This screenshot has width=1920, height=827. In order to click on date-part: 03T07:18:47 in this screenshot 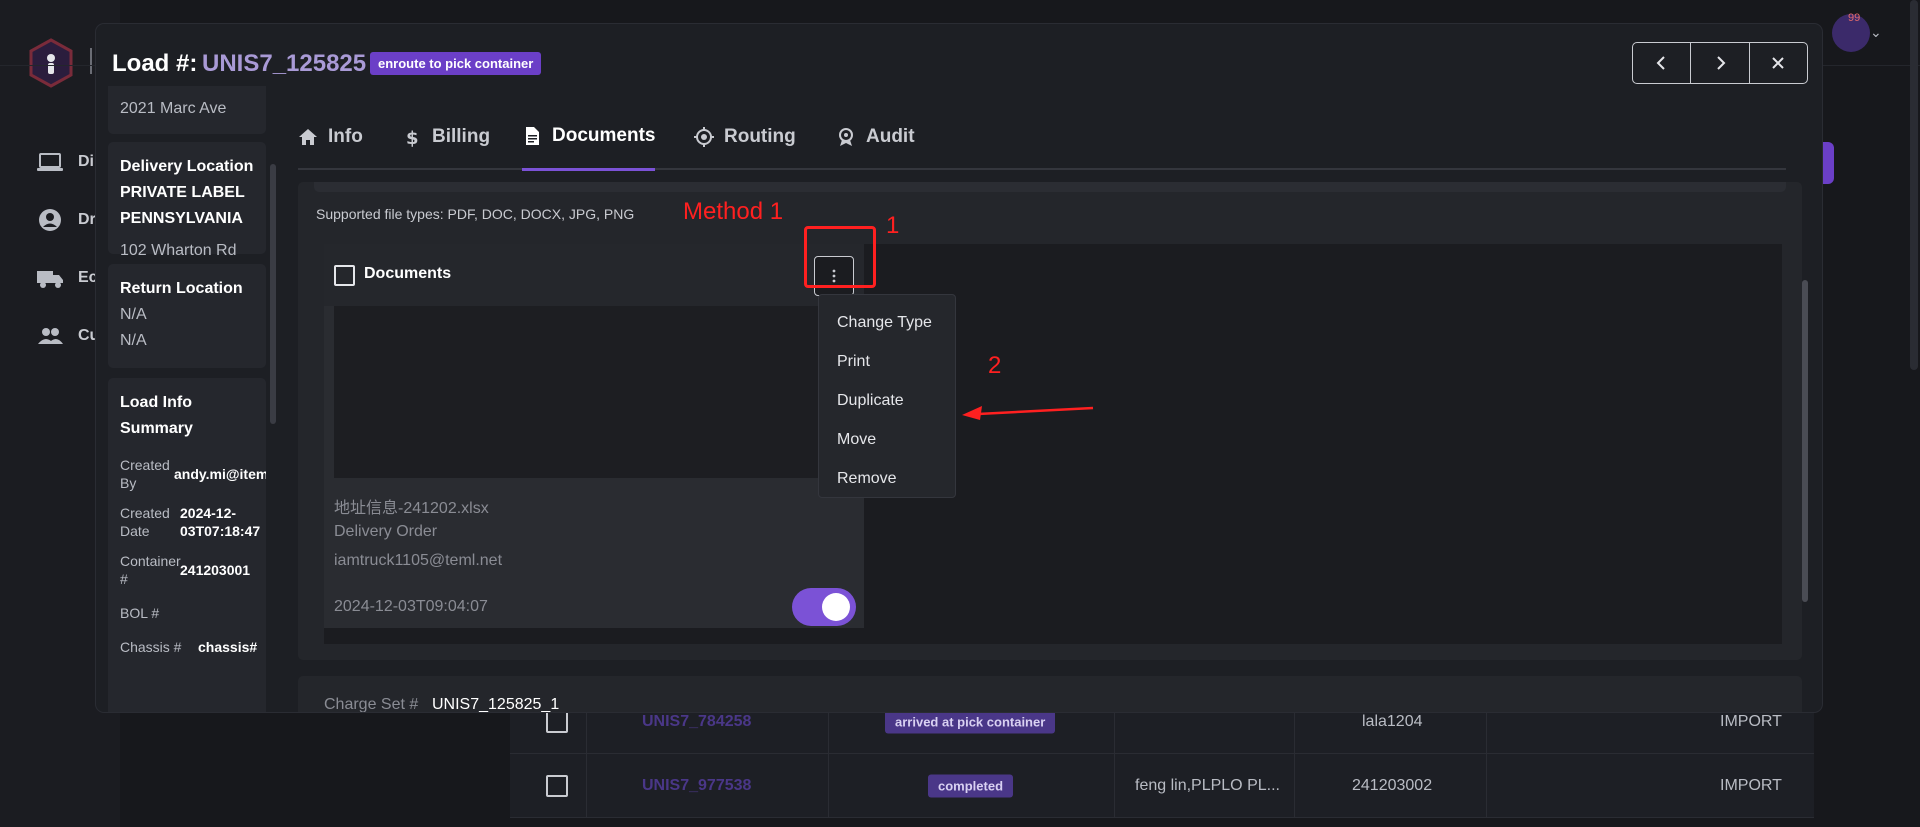, I will do `click(220, 531)`.